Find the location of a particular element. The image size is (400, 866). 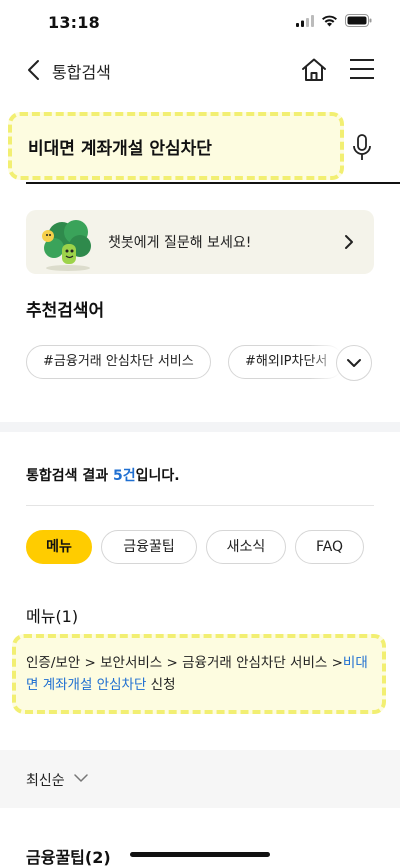

chatbot-character-icon is located at coordinates (66, 245).